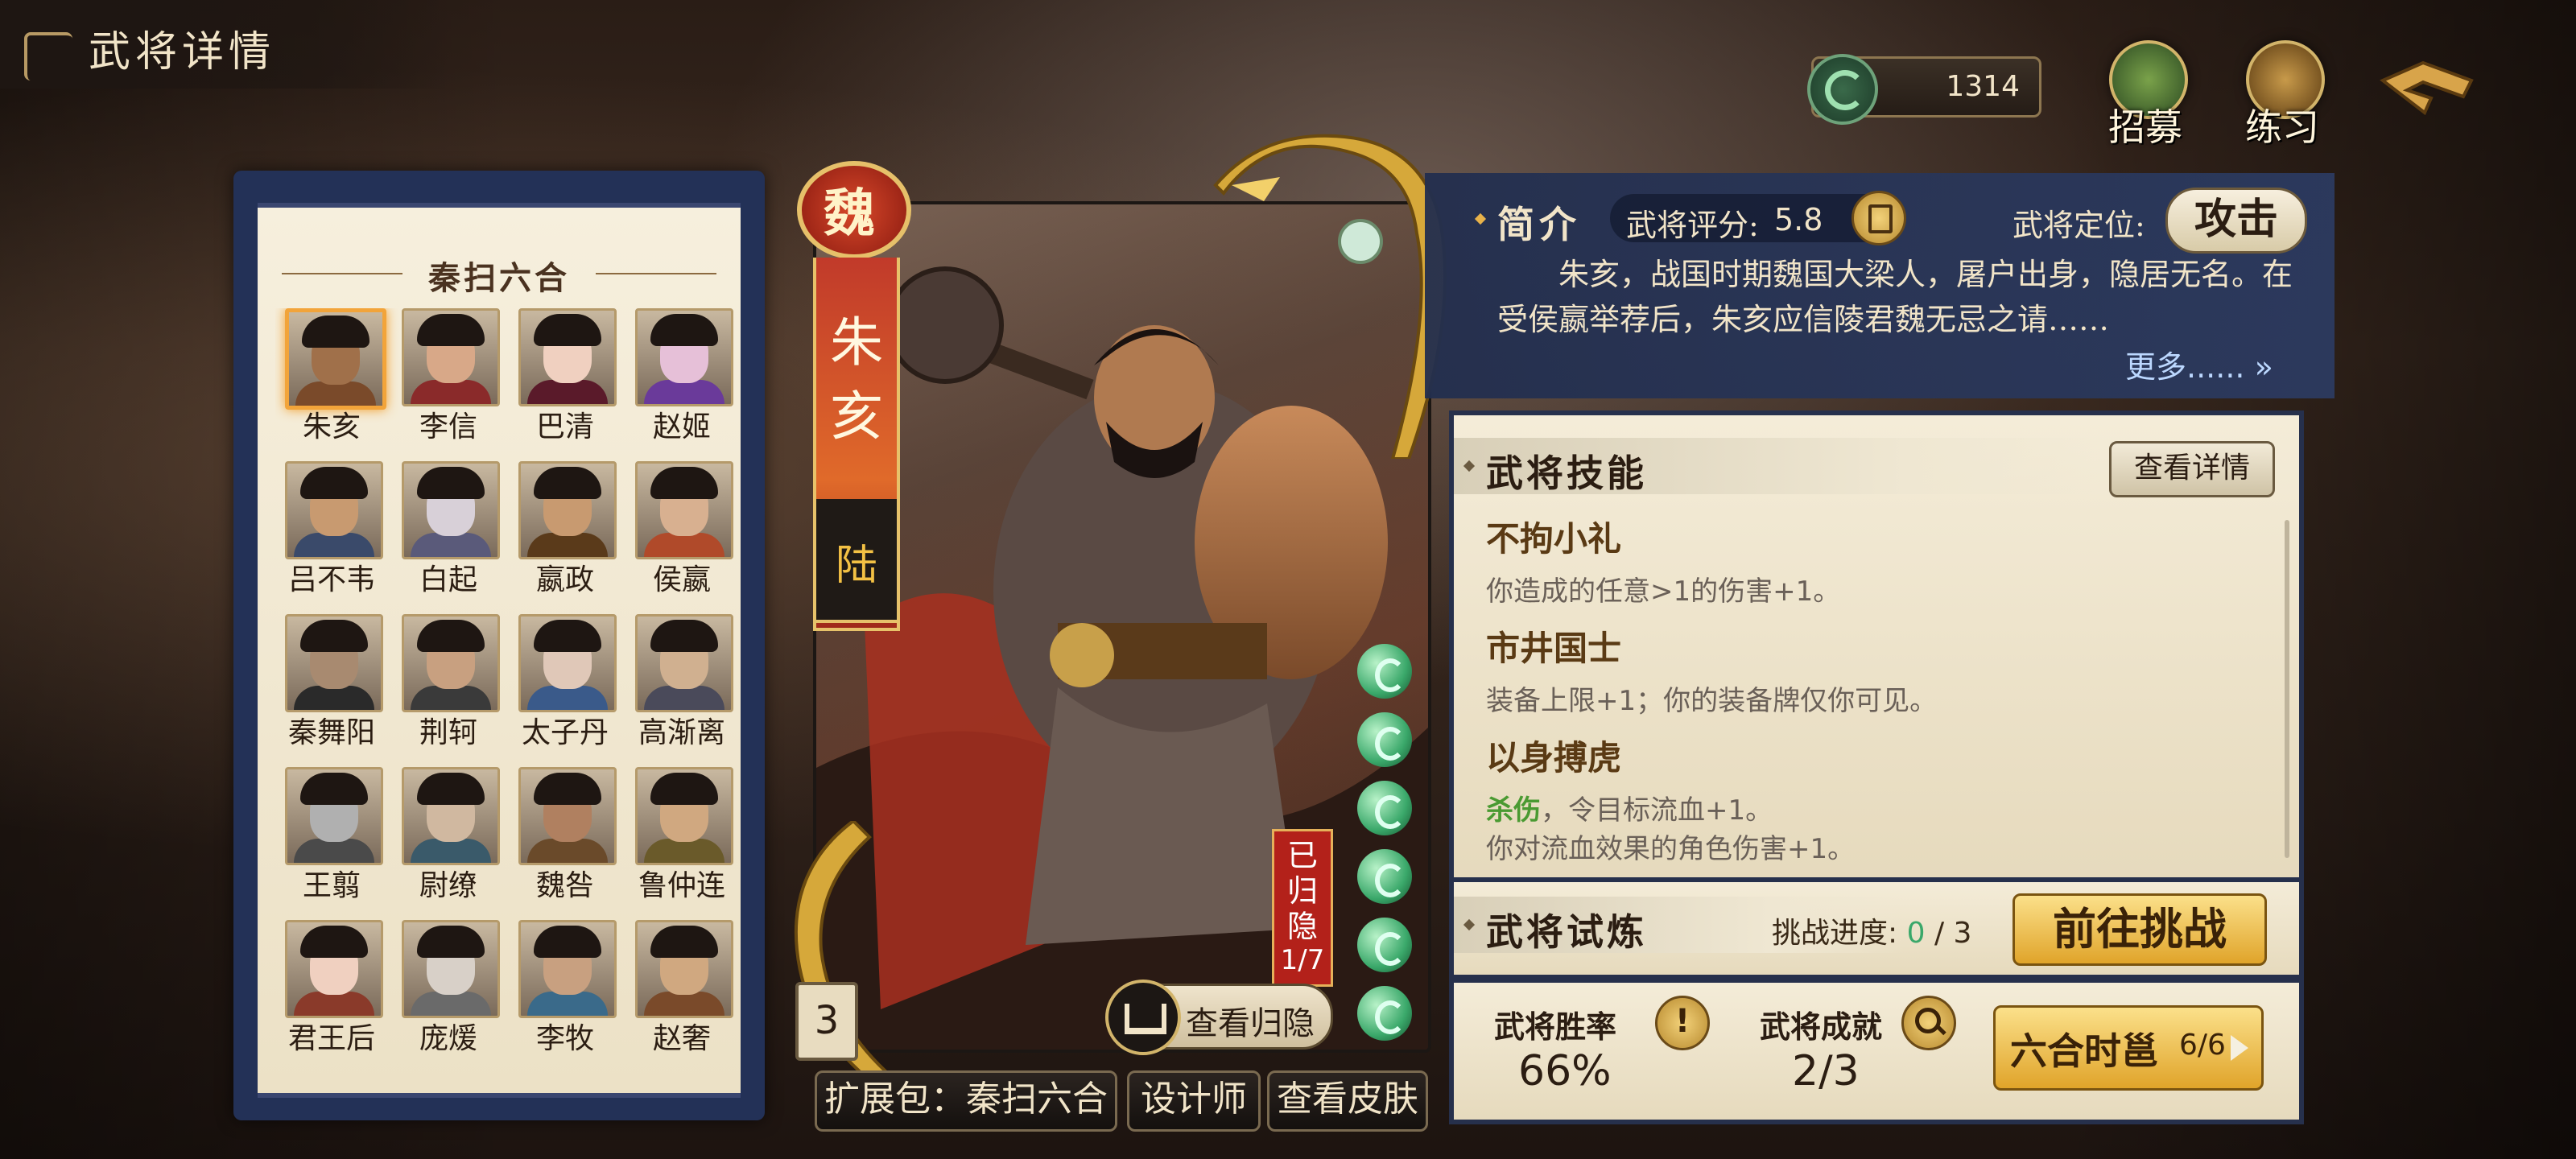 This screenshot has height=1159, width=2576. I want to click on hero-tile: 朱亥, so click(331, 380).